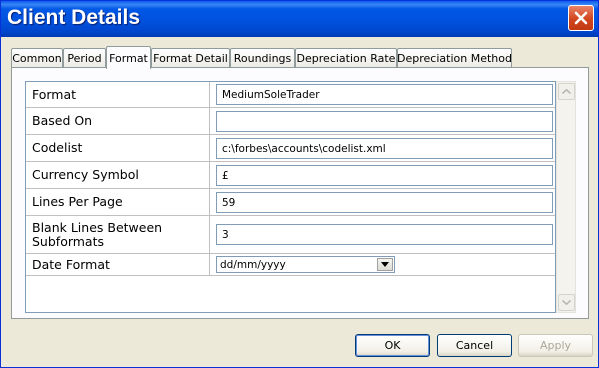 Image resolution: width=599 pixels, height=368 pixels. I want to click on label-blank-lines: Blank Lines Between Subformats, so click(118, 234).